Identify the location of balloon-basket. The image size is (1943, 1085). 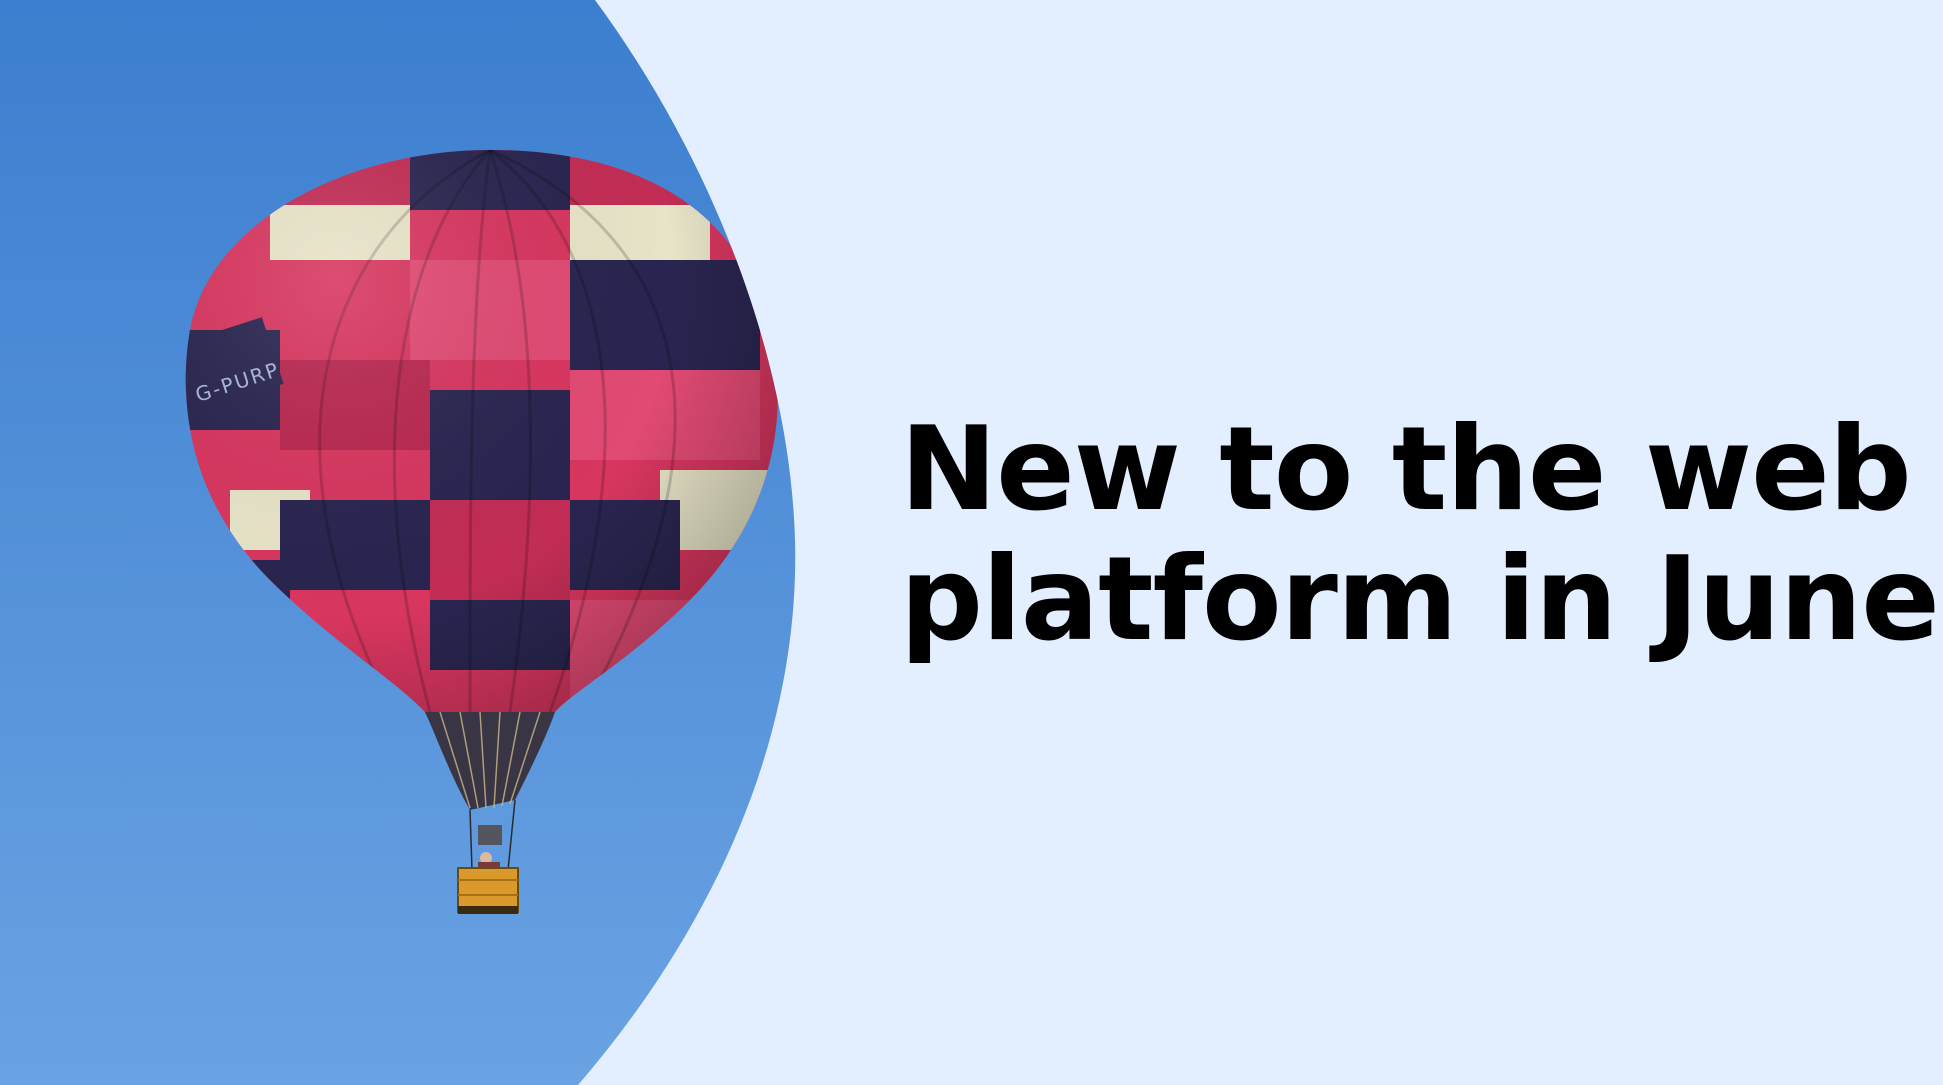
(488, 890).